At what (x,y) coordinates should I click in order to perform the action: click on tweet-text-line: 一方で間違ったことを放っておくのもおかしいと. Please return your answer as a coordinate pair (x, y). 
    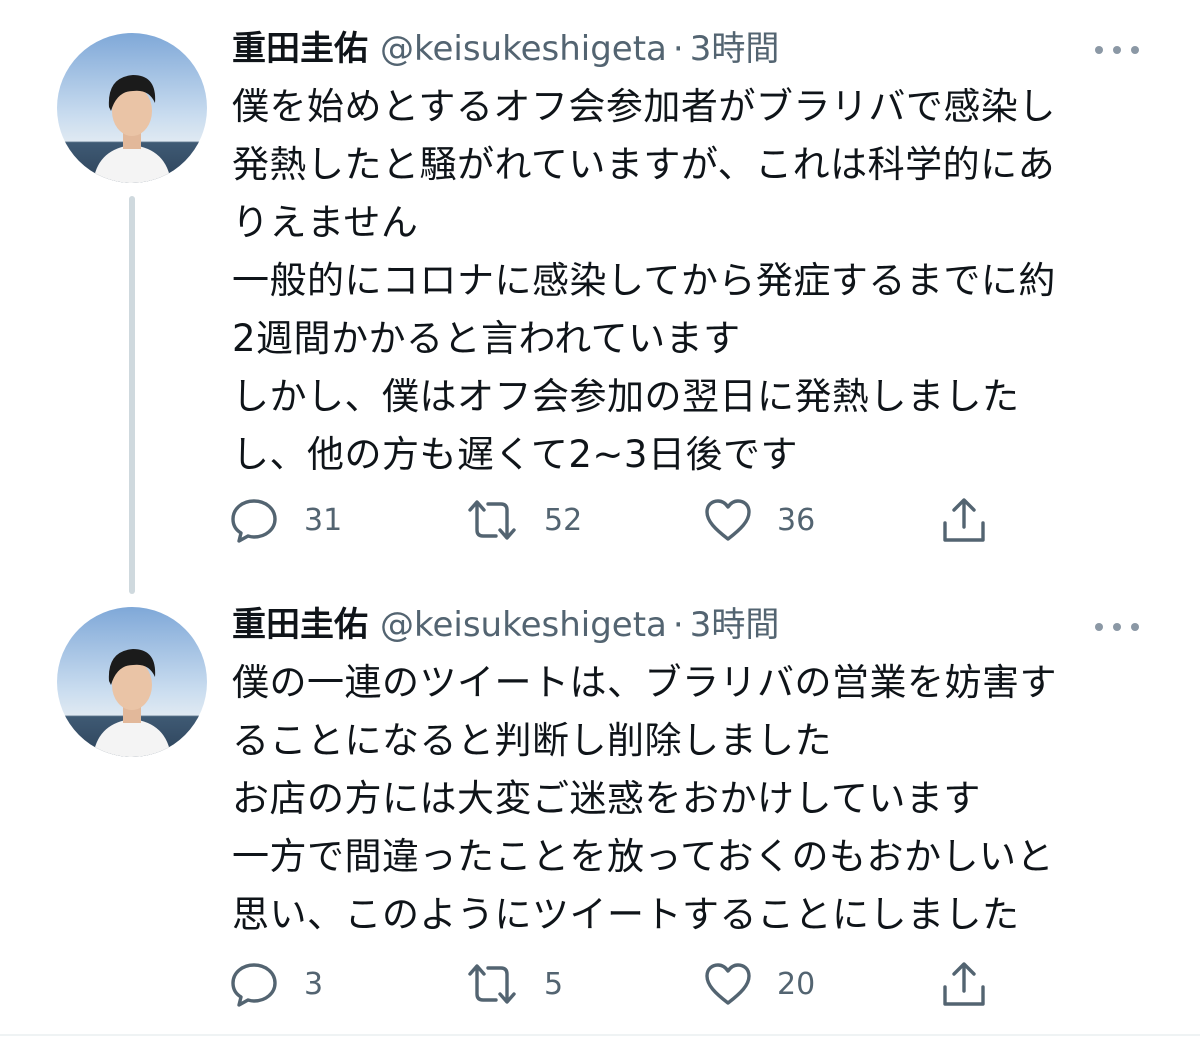
    Looking at the image, I should click on (643, 856).